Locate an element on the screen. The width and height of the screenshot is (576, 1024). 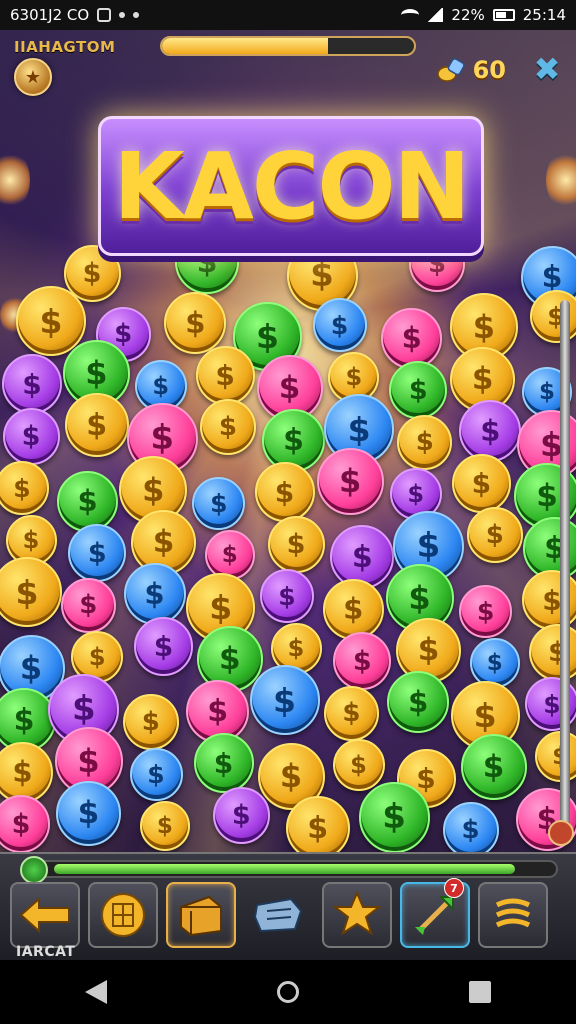
menu-icon is located at coordinates (513, 913).